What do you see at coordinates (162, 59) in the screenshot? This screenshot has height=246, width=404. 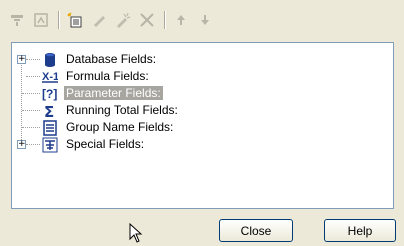 I see `tree-item-database-fields: + Database Fields:` at bounding box center [162, 59].